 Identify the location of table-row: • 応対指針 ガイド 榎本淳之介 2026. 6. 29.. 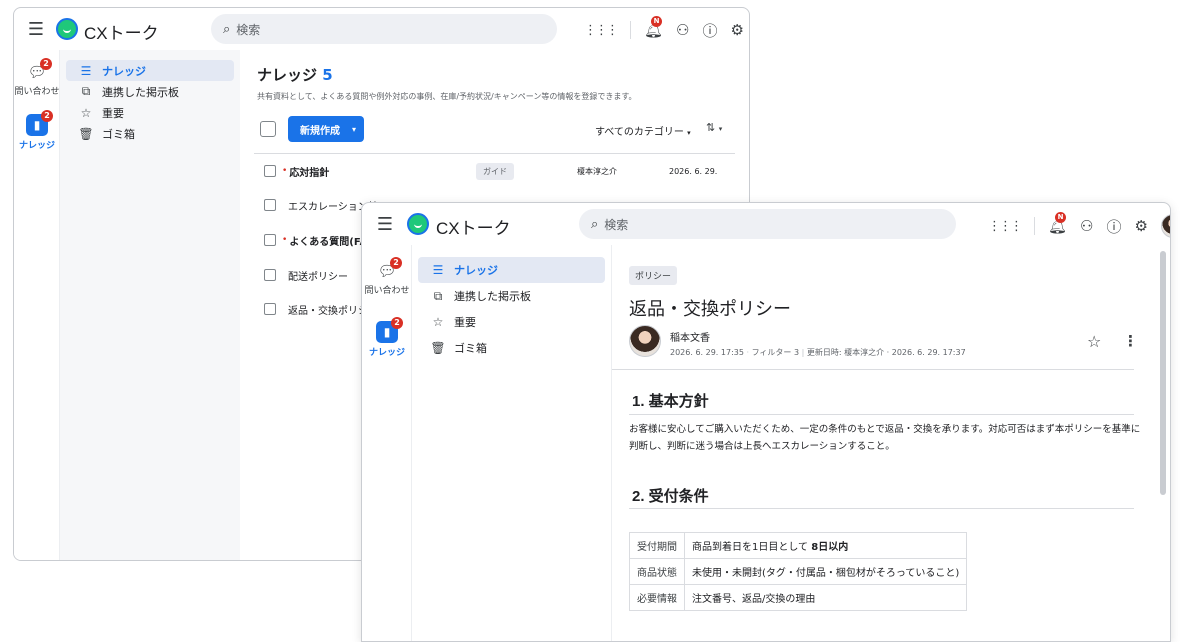
(494, 171).